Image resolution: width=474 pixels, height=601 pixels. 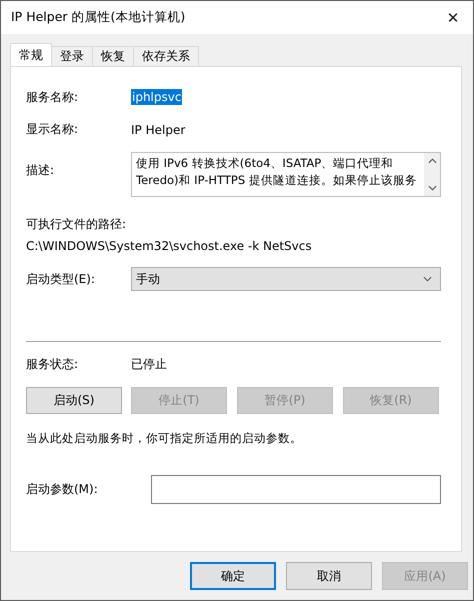 I want to click on close-button: ✕, so click(x=453, y=18).